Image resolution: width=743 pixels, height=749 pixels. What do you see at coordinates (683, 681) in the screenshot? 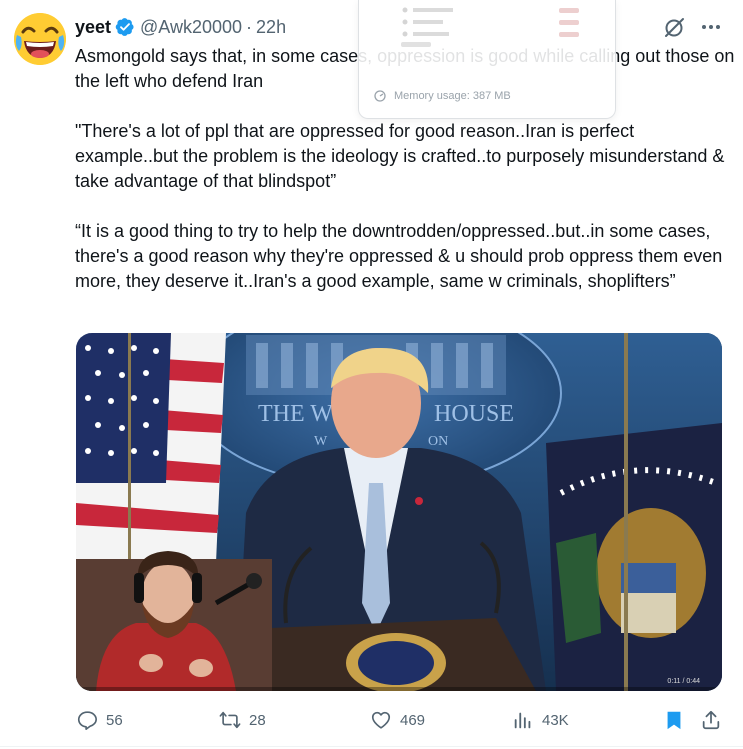
I see `video-timestamp: 0:11 / 0:44` at bounding box center [683, 681].